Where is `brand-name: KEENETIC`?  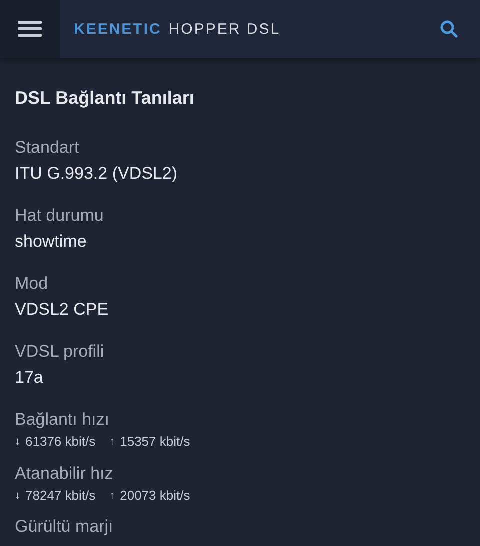 brand-name: KEENETIC is located at coordinates (118, 29).